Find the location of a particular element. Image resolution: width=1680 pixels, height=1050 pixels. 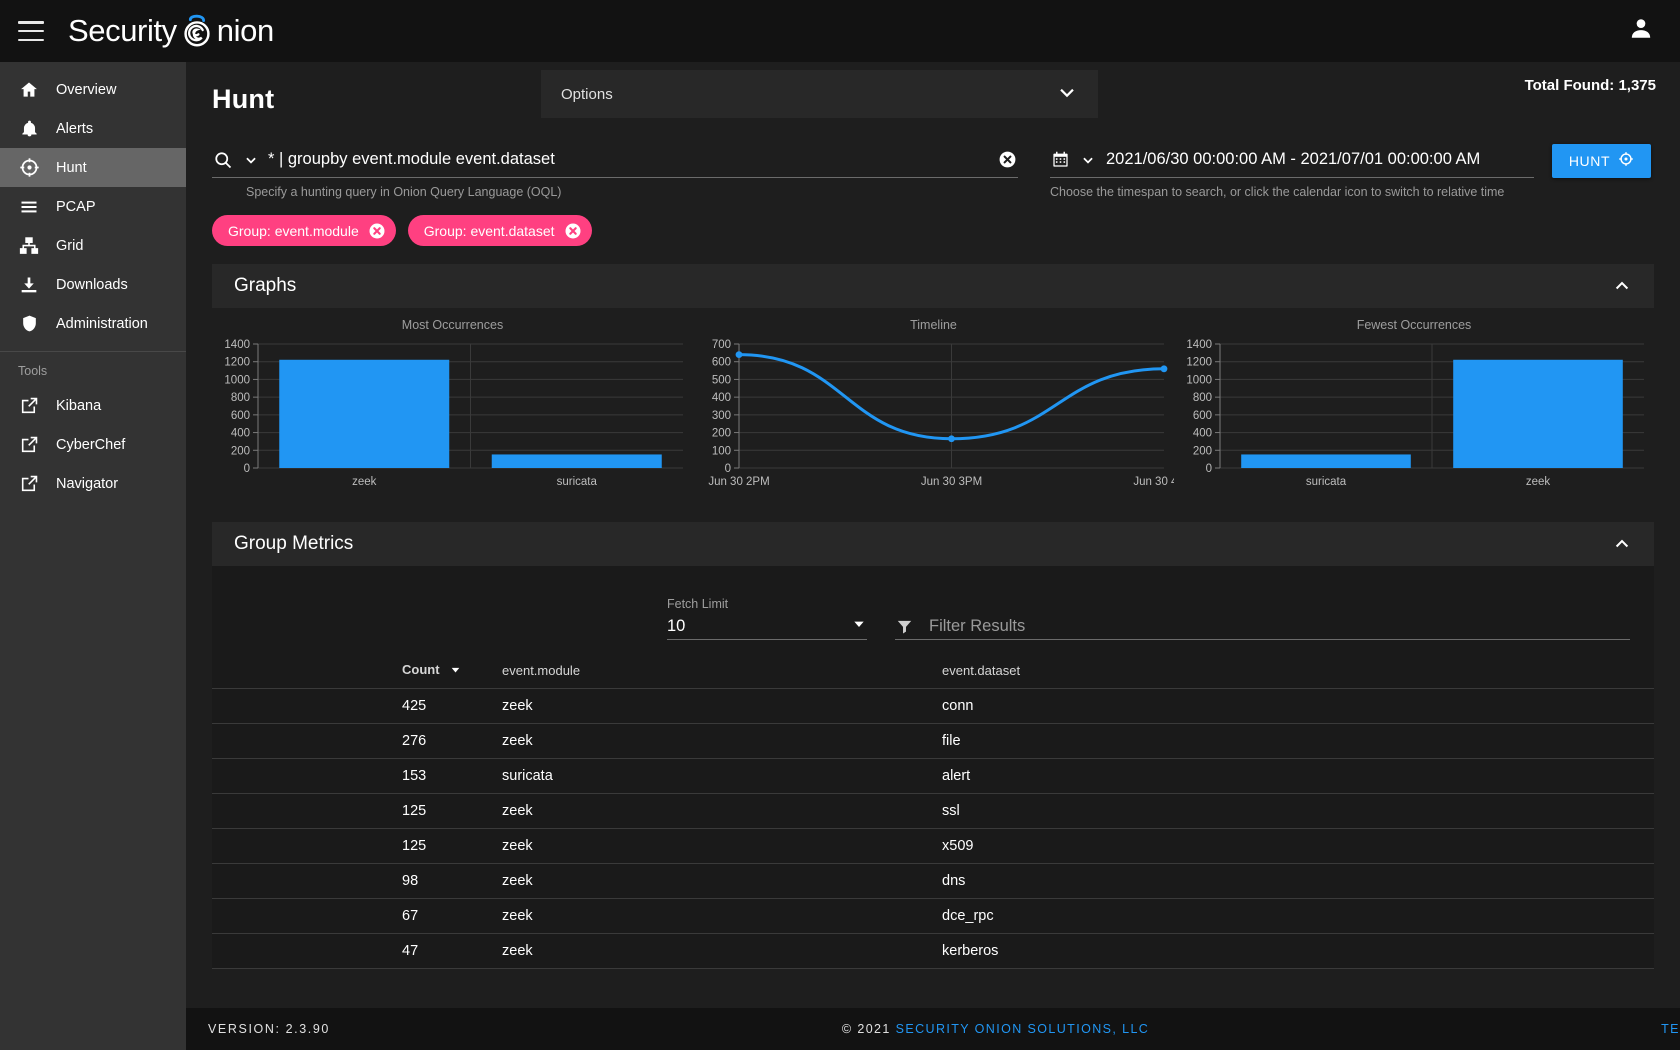

sidebar-item-pcap: PCAP is located at coordinates (93, 206).